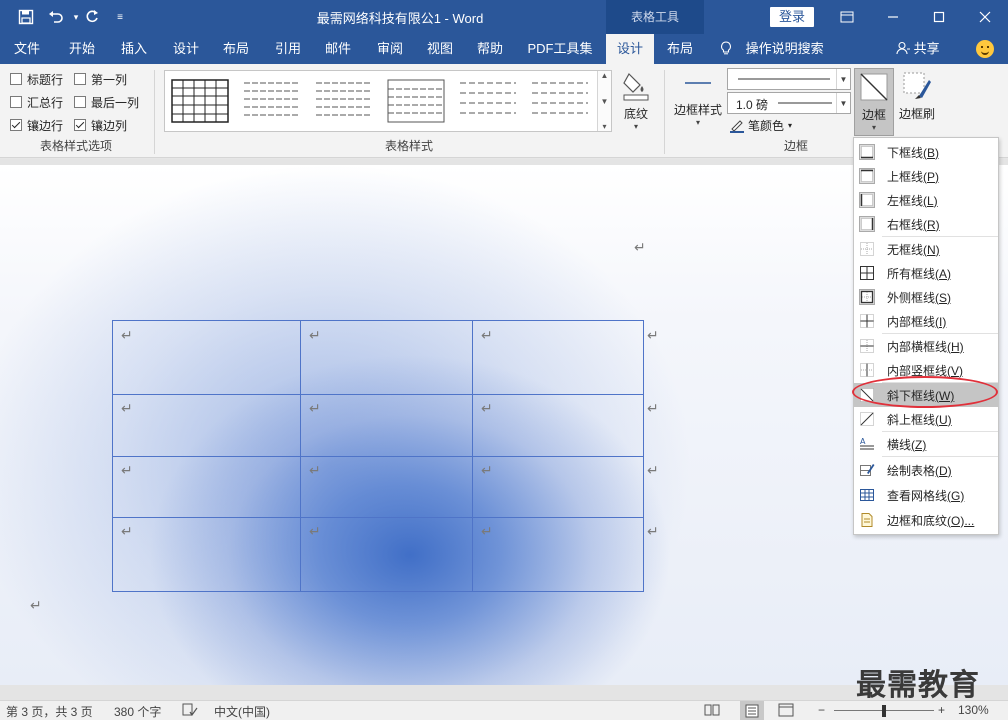 The height and width of the screenshot is (720, 1008). What do you see at coordinates (985, 49) in the screenshot?
I see `feedback-smiley-icon` at bounding box center [985, 49].